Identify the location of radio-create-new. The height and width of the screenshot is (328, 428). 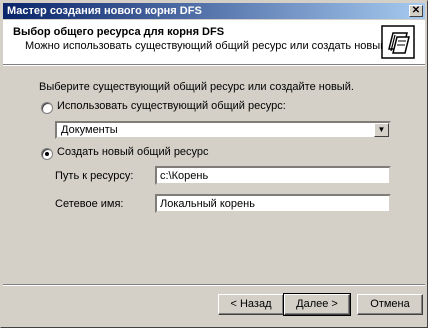
(47, 154).